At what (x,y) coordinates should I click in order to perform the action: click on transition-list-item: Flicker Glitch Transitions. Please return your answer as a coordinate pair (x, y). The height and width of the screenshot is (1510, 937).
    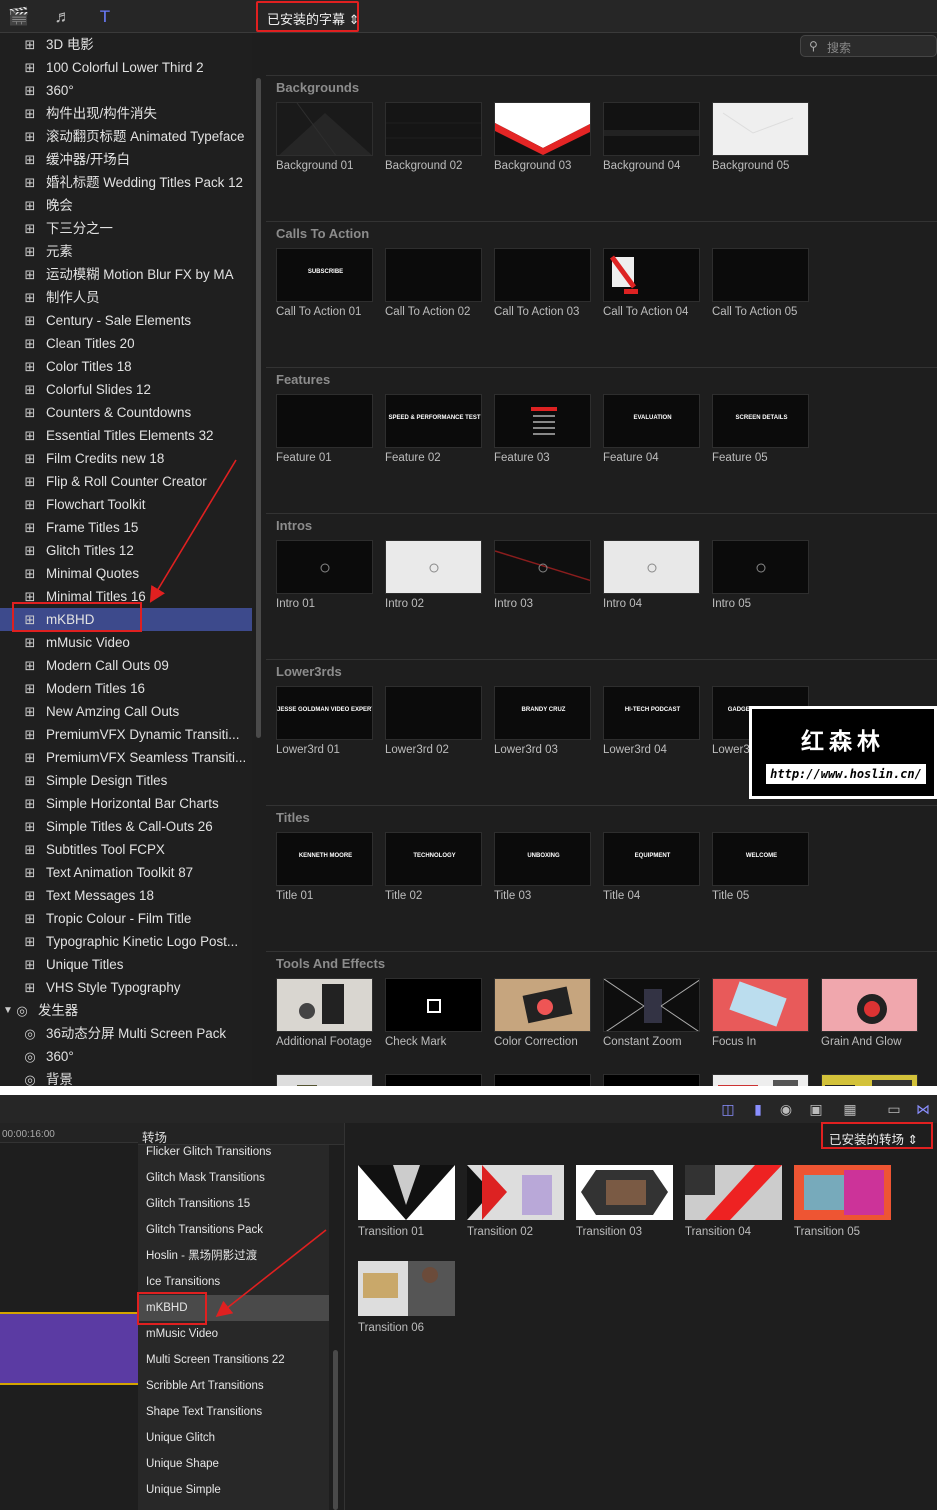
    Looking at the image, I should click on (233, 1152).